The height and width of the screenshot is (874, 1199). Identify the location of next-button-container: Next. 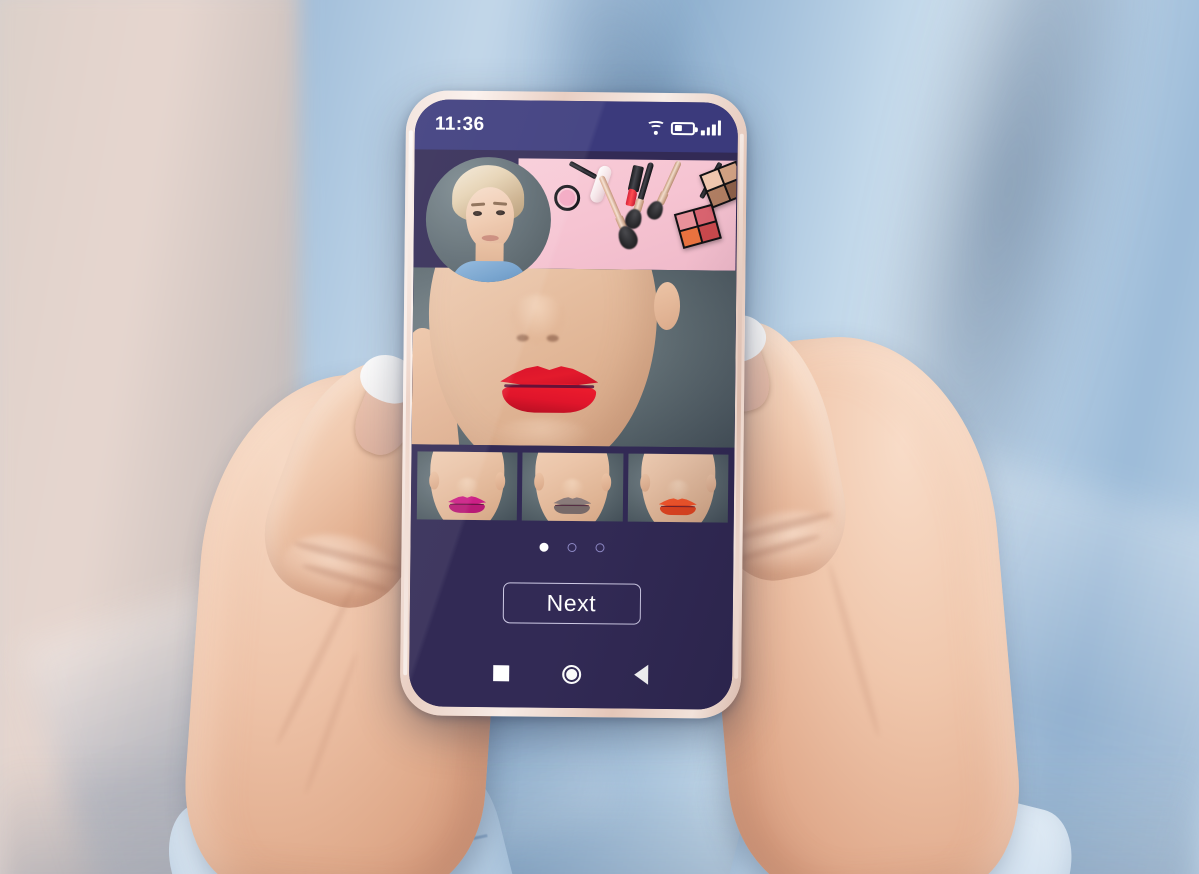
(571, 603).